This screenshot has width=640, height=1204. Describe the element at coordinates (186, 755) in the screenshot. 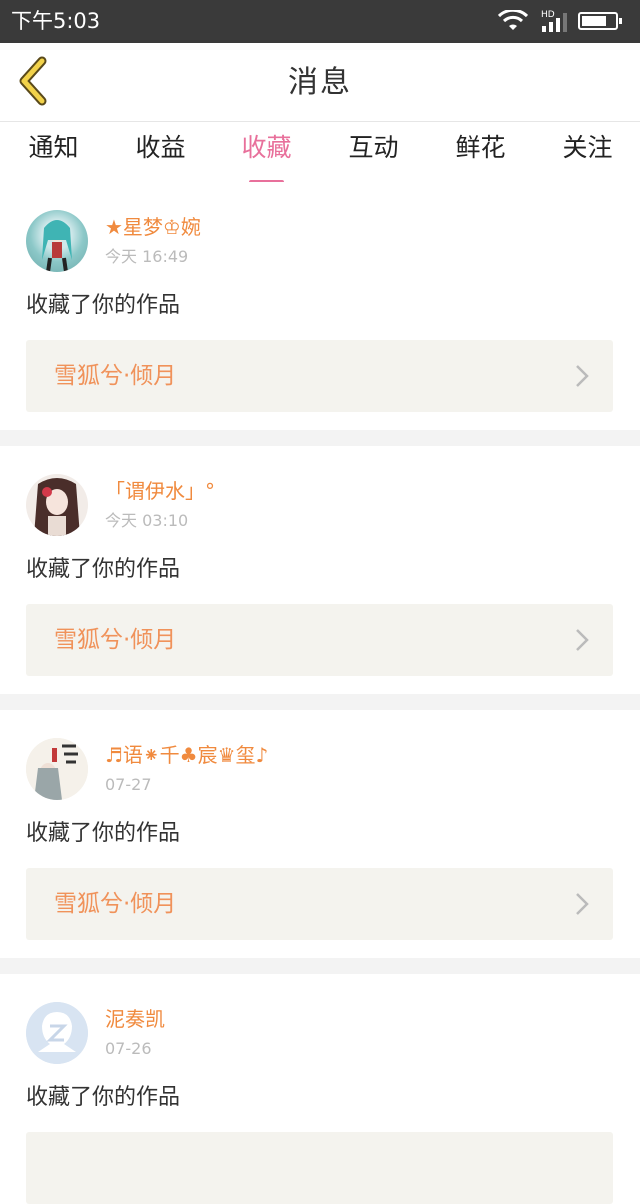

I see `username: ♬语⁕千♣宸♛玺♪` at that location.